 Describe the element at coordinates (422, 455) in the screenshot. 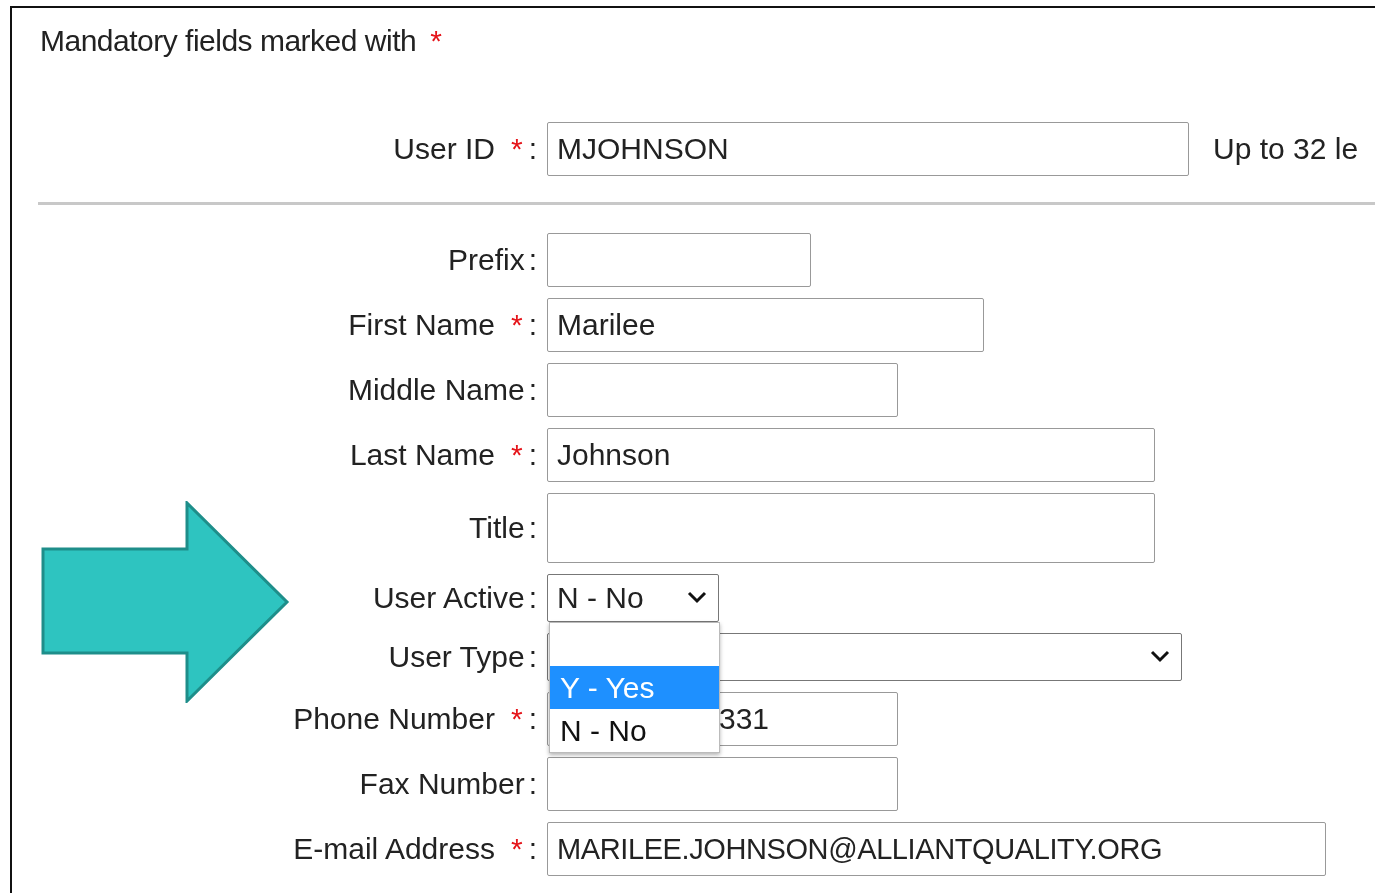

I see `field-label: Last Name` at that location.